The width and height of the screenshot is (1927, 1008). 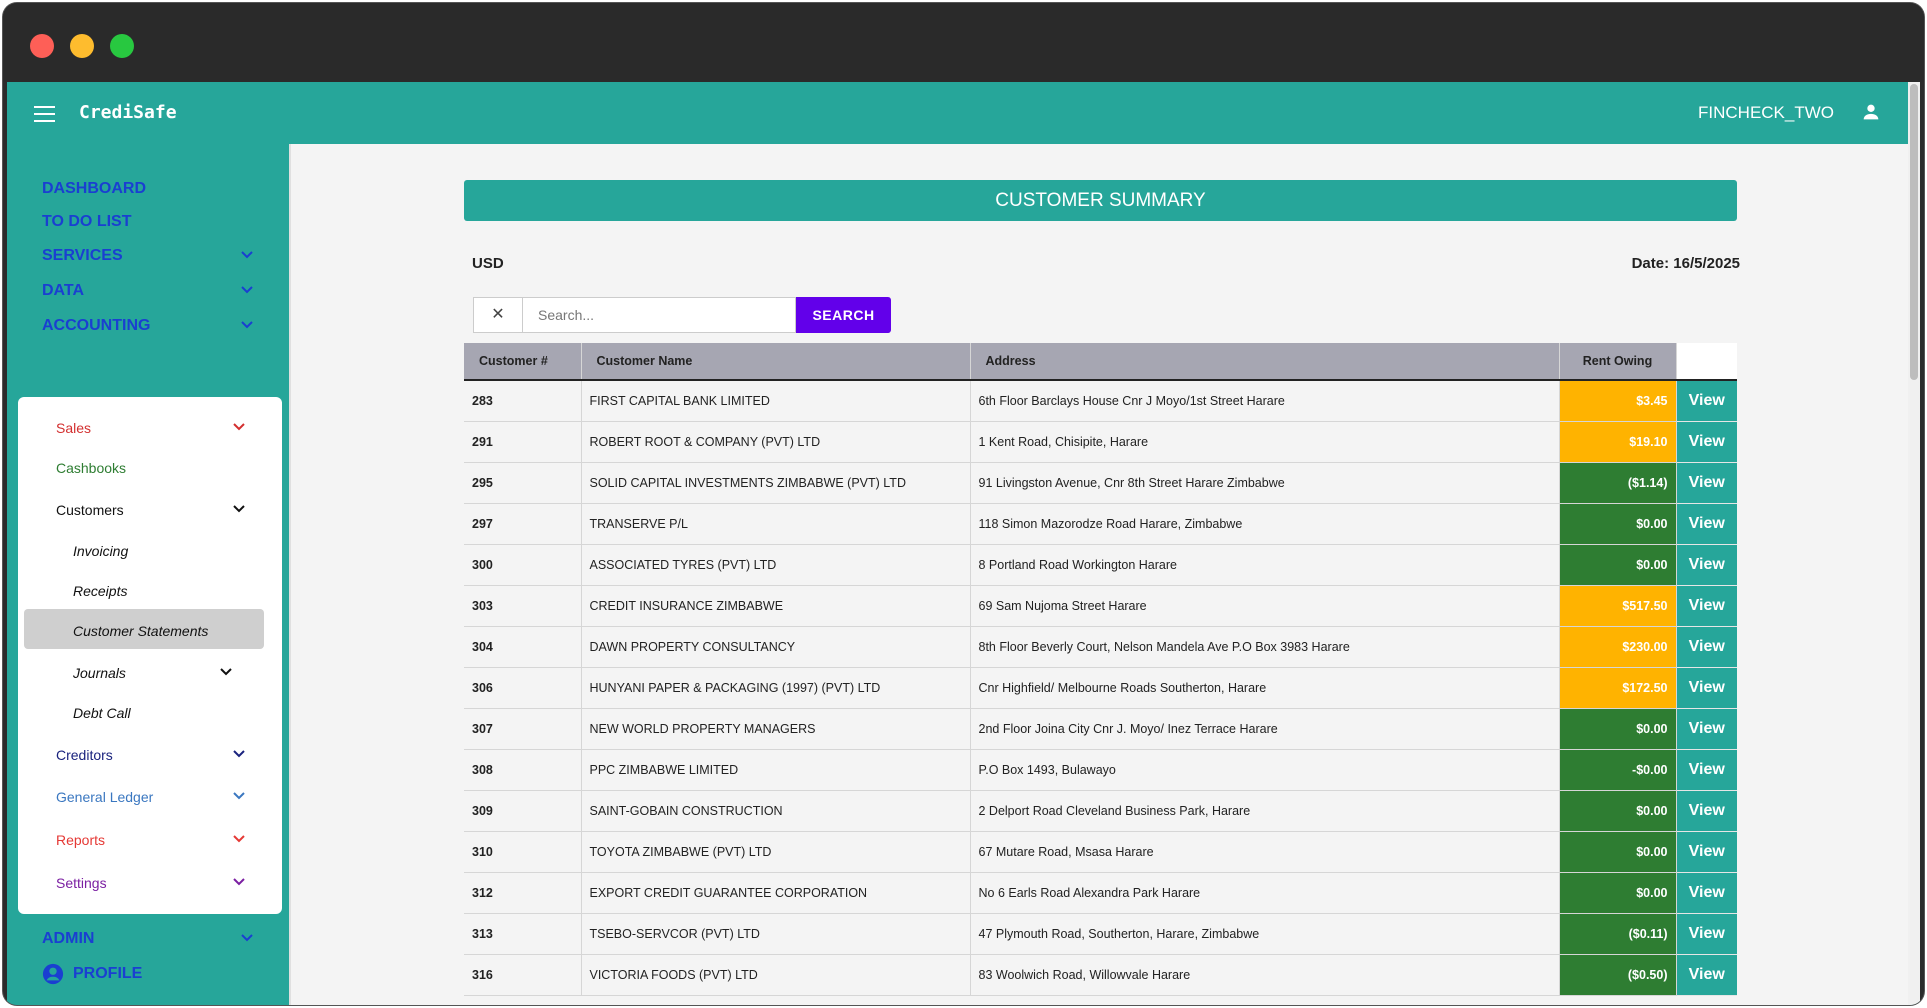 What do you see at coordinates (776, 811) in the screenshot?
I see `customer-name-cell: SAINT-GOBAIN CONSTRUCTION` at bounding box center [776, 811].